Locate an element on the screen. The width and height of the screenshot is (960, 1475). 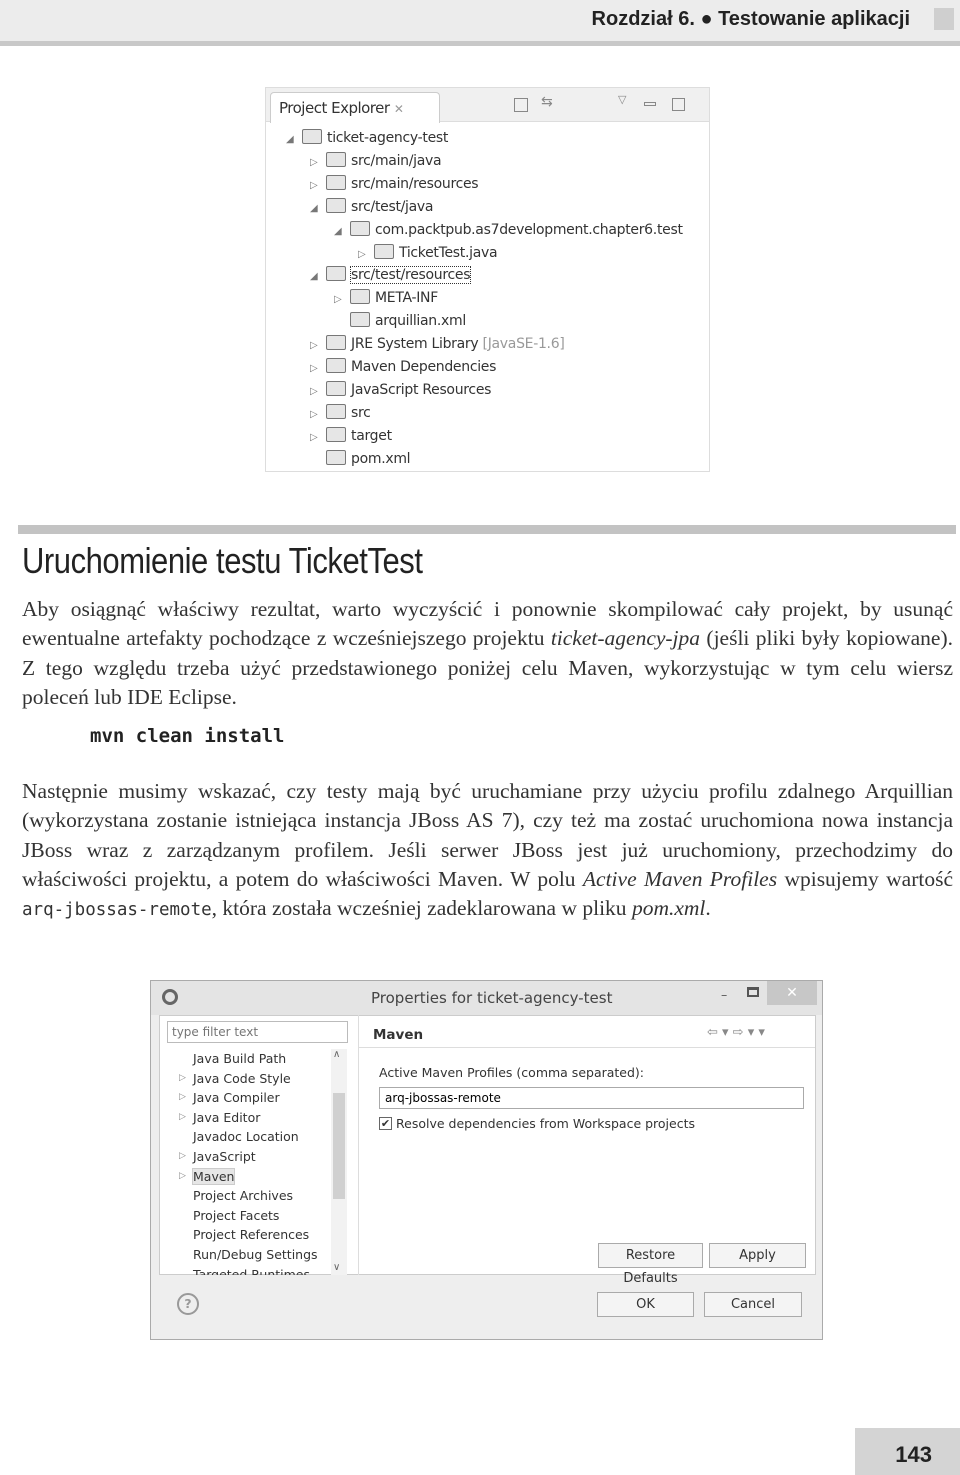
page-number: 143 is located at coordinates (913, 1454).